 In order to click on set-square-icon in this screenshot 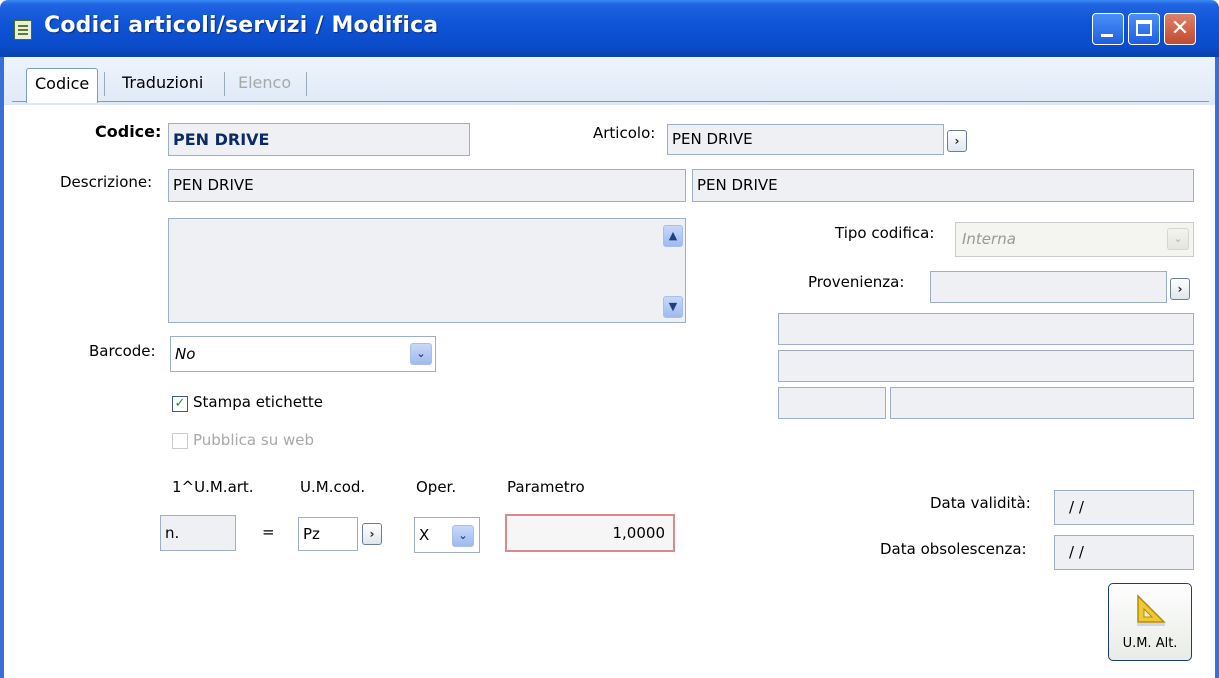, I will do `click(1151, 610)`.